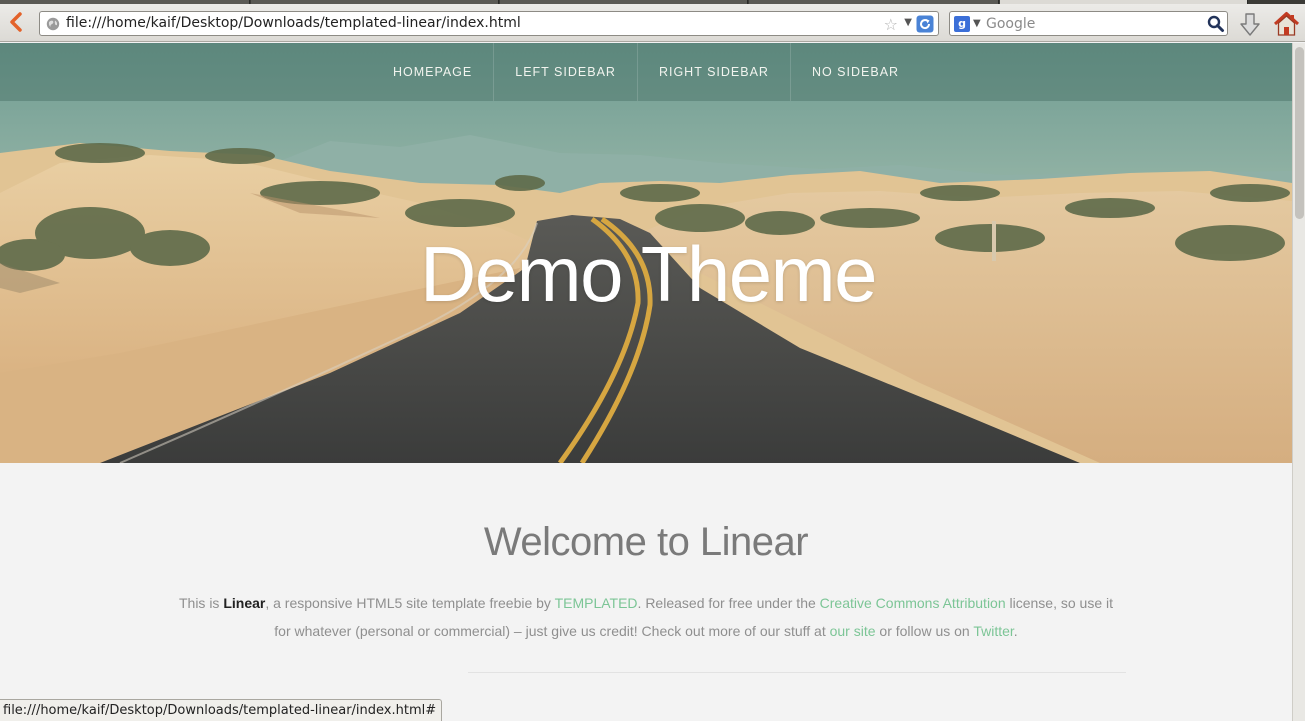 This screenshot has height=721, width=1305. Describe the element at coordinates (713, 72) in the screenshot. I see `nav-right-sidebar: RIGHT SIDEBAR` at that location.